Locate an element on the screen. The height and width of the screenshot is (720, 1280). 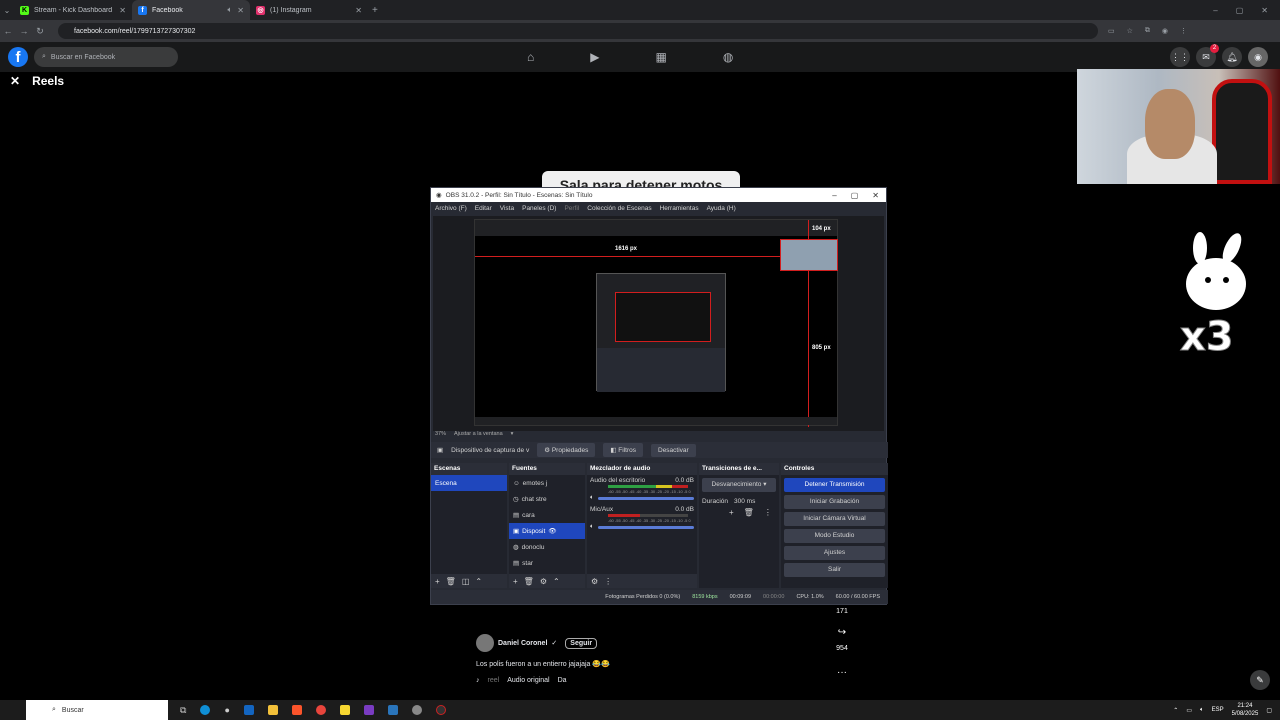
video-icon: ▶ is located at coordinates (594, 57).